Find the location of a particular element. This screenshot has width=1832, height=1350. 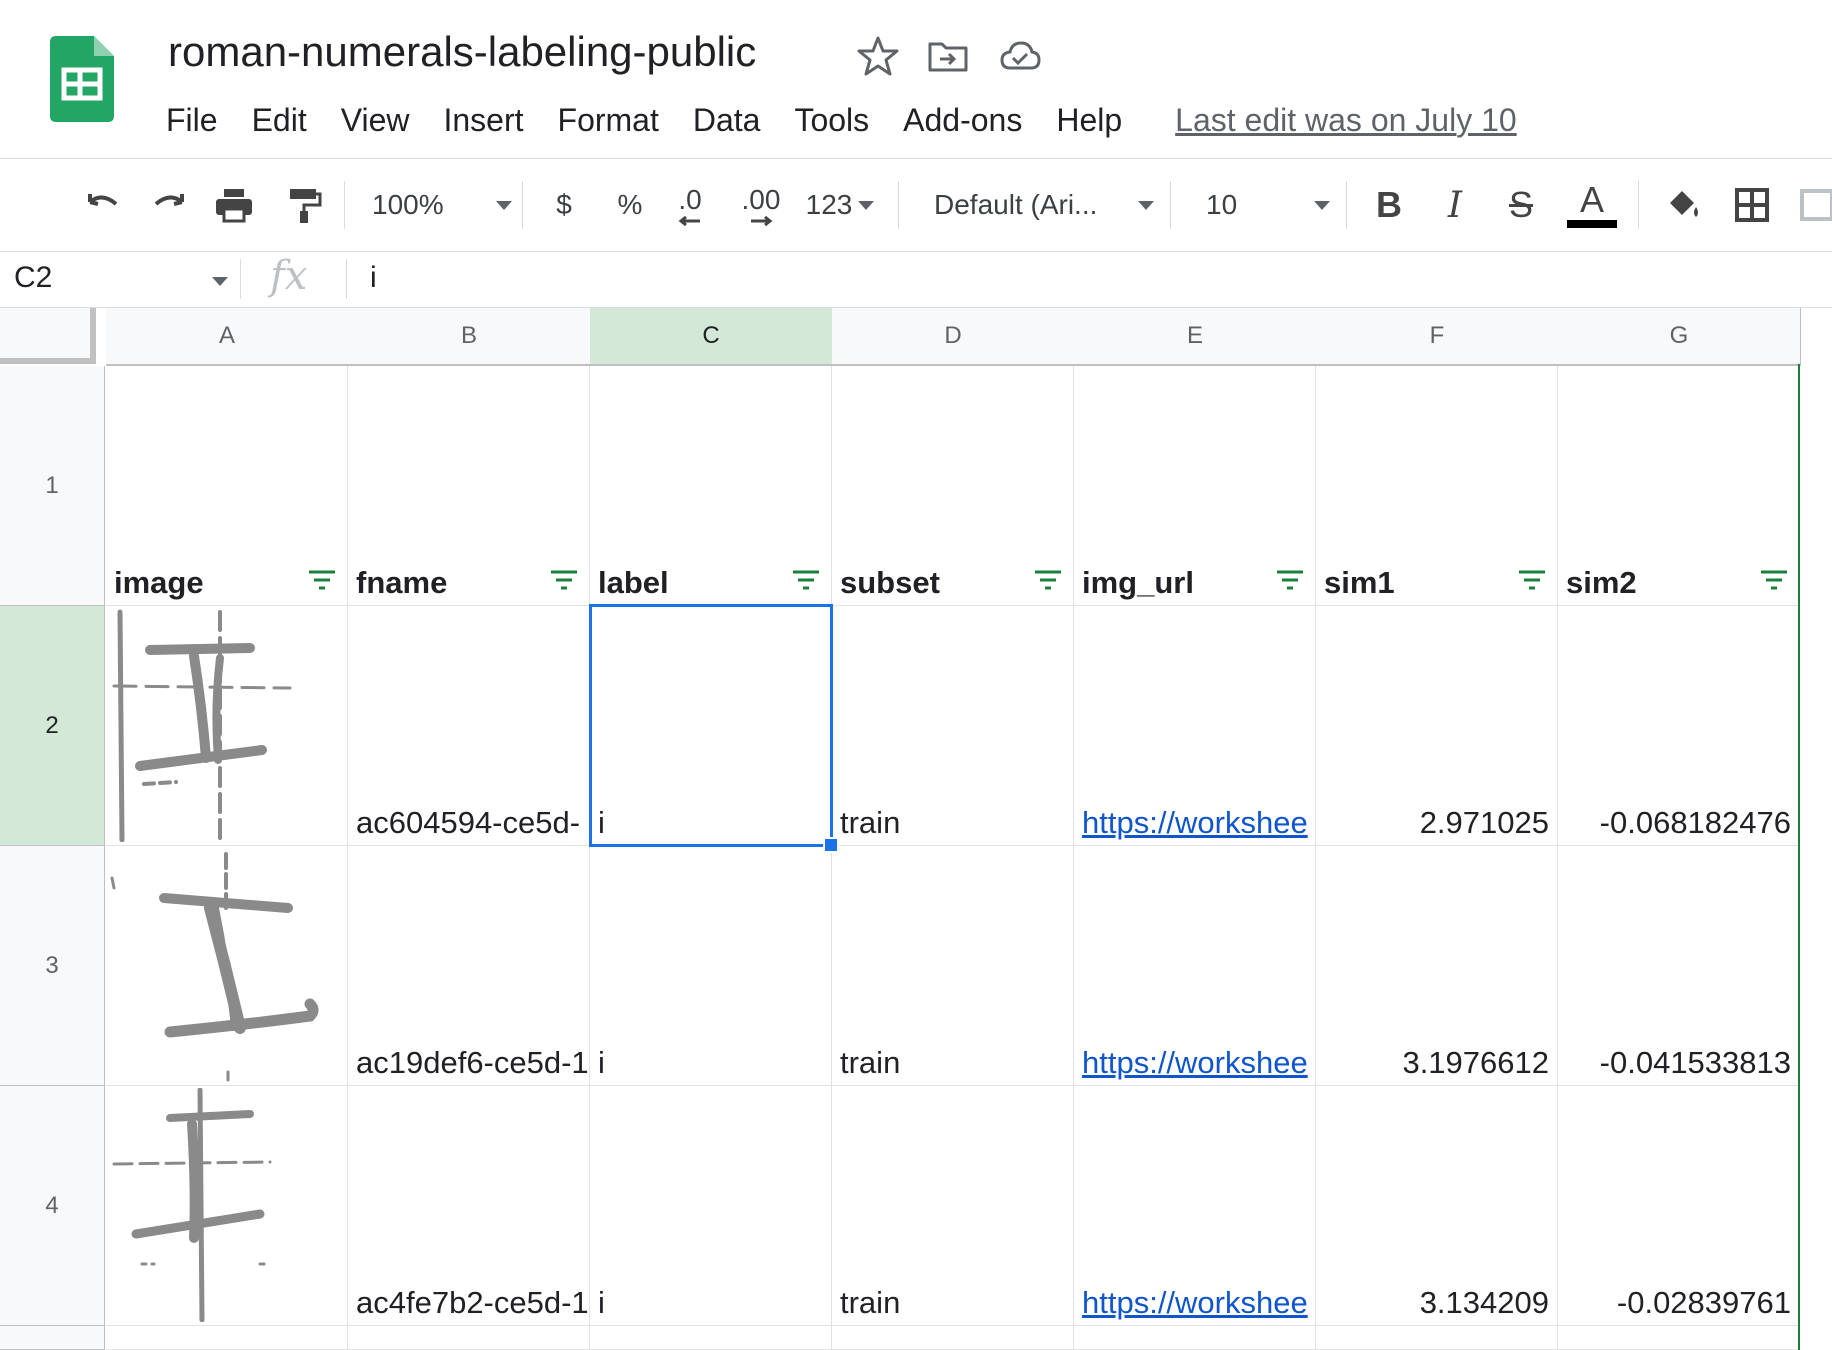

text-color-button: A is located at coordinates (1592, 205).